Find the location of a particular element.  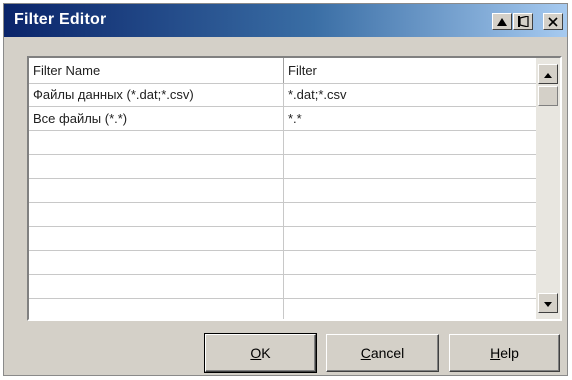

scroll-thumb is located at coordinates (548, 96).